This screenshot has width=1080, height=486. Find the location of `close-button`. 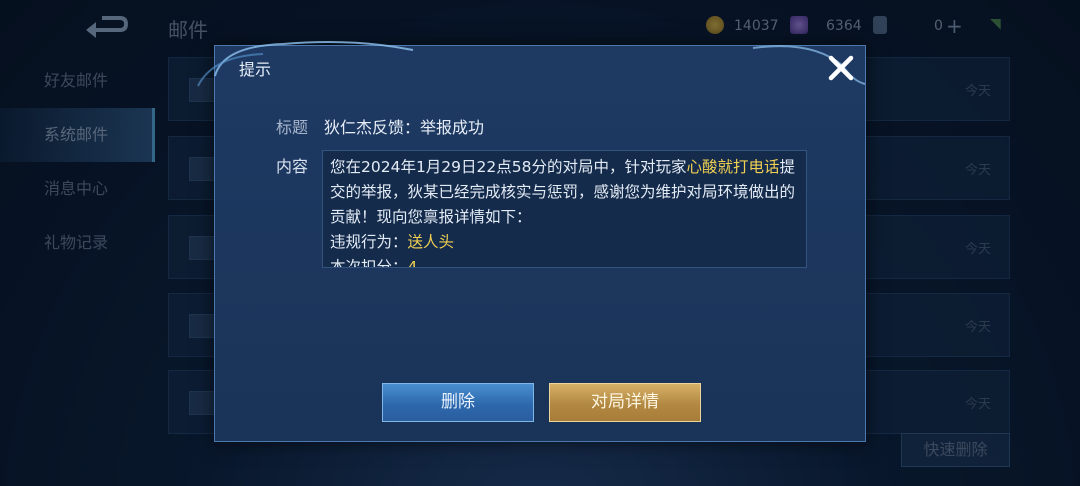

close-button is located at coordinates (841, 68).